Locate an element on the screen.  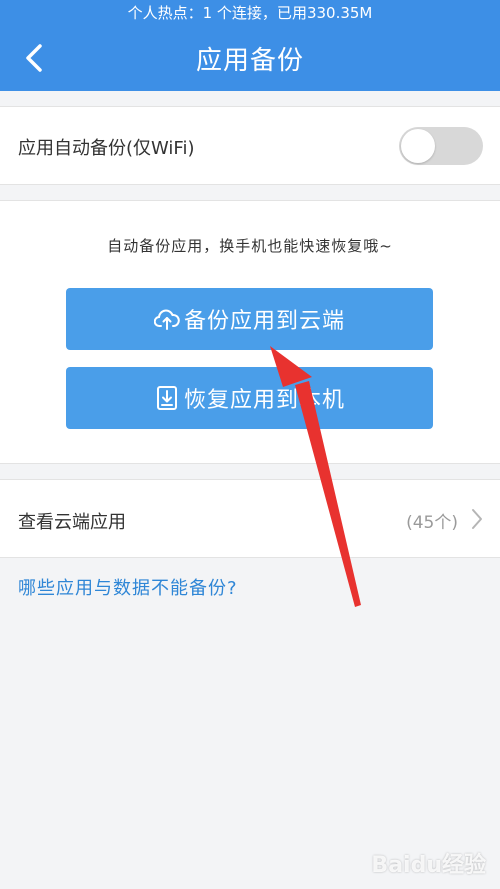
backup-to-cloud-label: 备份应用到云端 is located at coordinates (264, 321).